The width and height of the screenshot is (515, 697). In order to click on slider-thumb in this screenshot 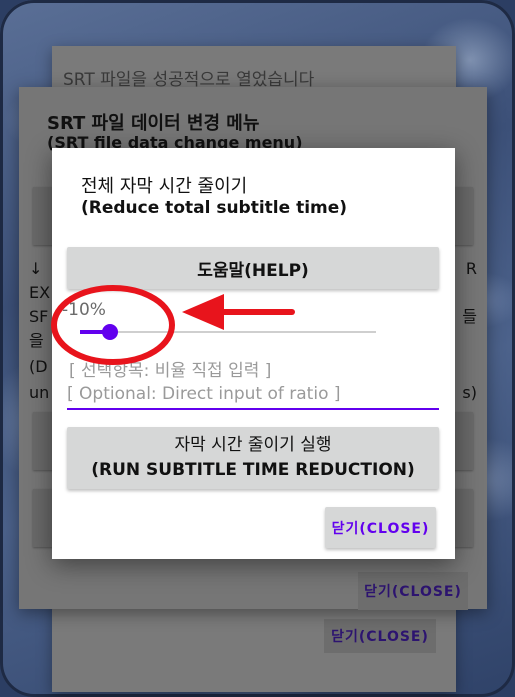, I will do `click(110, 332)`.